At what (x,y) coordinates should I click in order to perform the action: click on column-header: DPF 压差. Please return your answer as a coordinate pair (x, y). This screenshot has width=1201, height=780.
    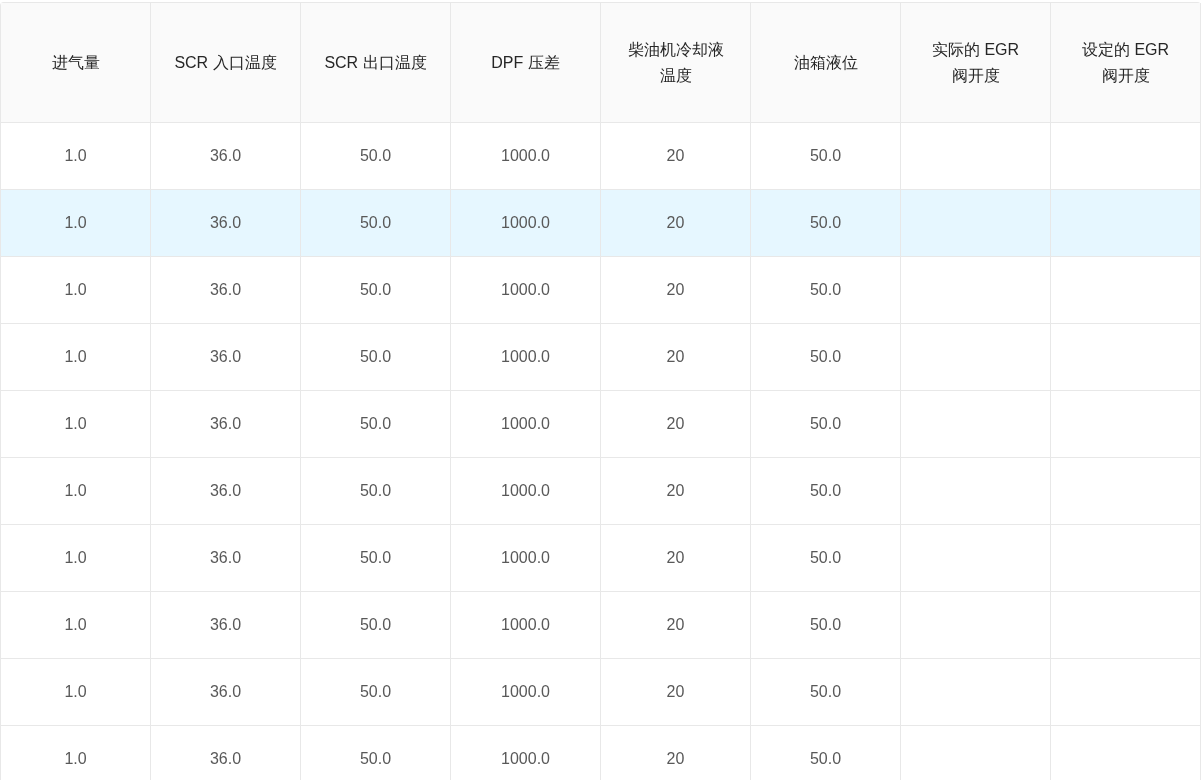
    Looking at the image, I should click on (526, 63).